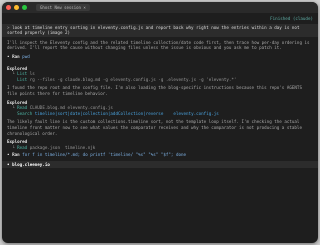  I want to click on command-text: pwd, so click(26, 56).